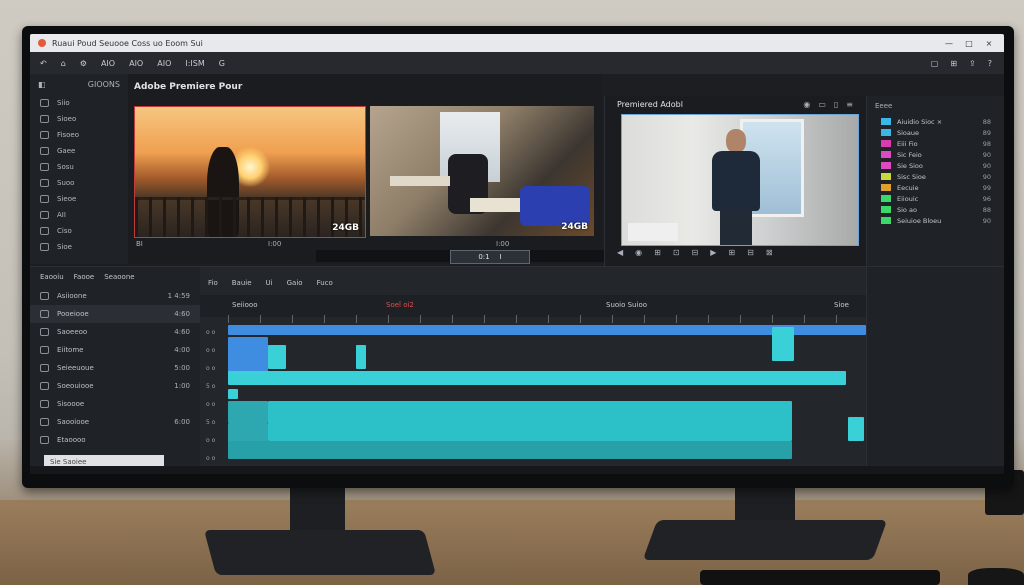 This screenshot has width=1024, height=585. What do you see at coordinates (990, 63) in the screenshot?
I see `help-icon: ?` at bounding box center [990, 63].